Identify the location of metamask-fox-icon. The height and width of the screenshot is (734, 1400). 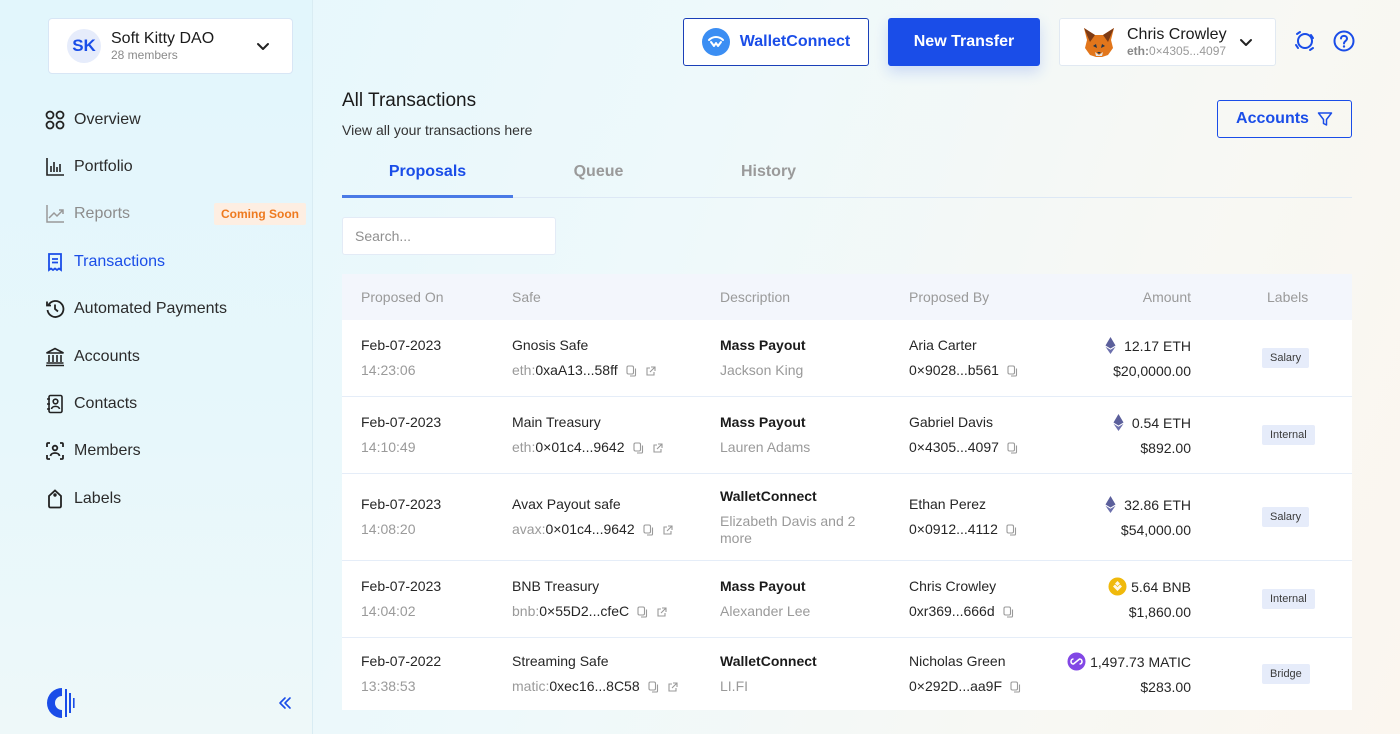
(1099, 42).